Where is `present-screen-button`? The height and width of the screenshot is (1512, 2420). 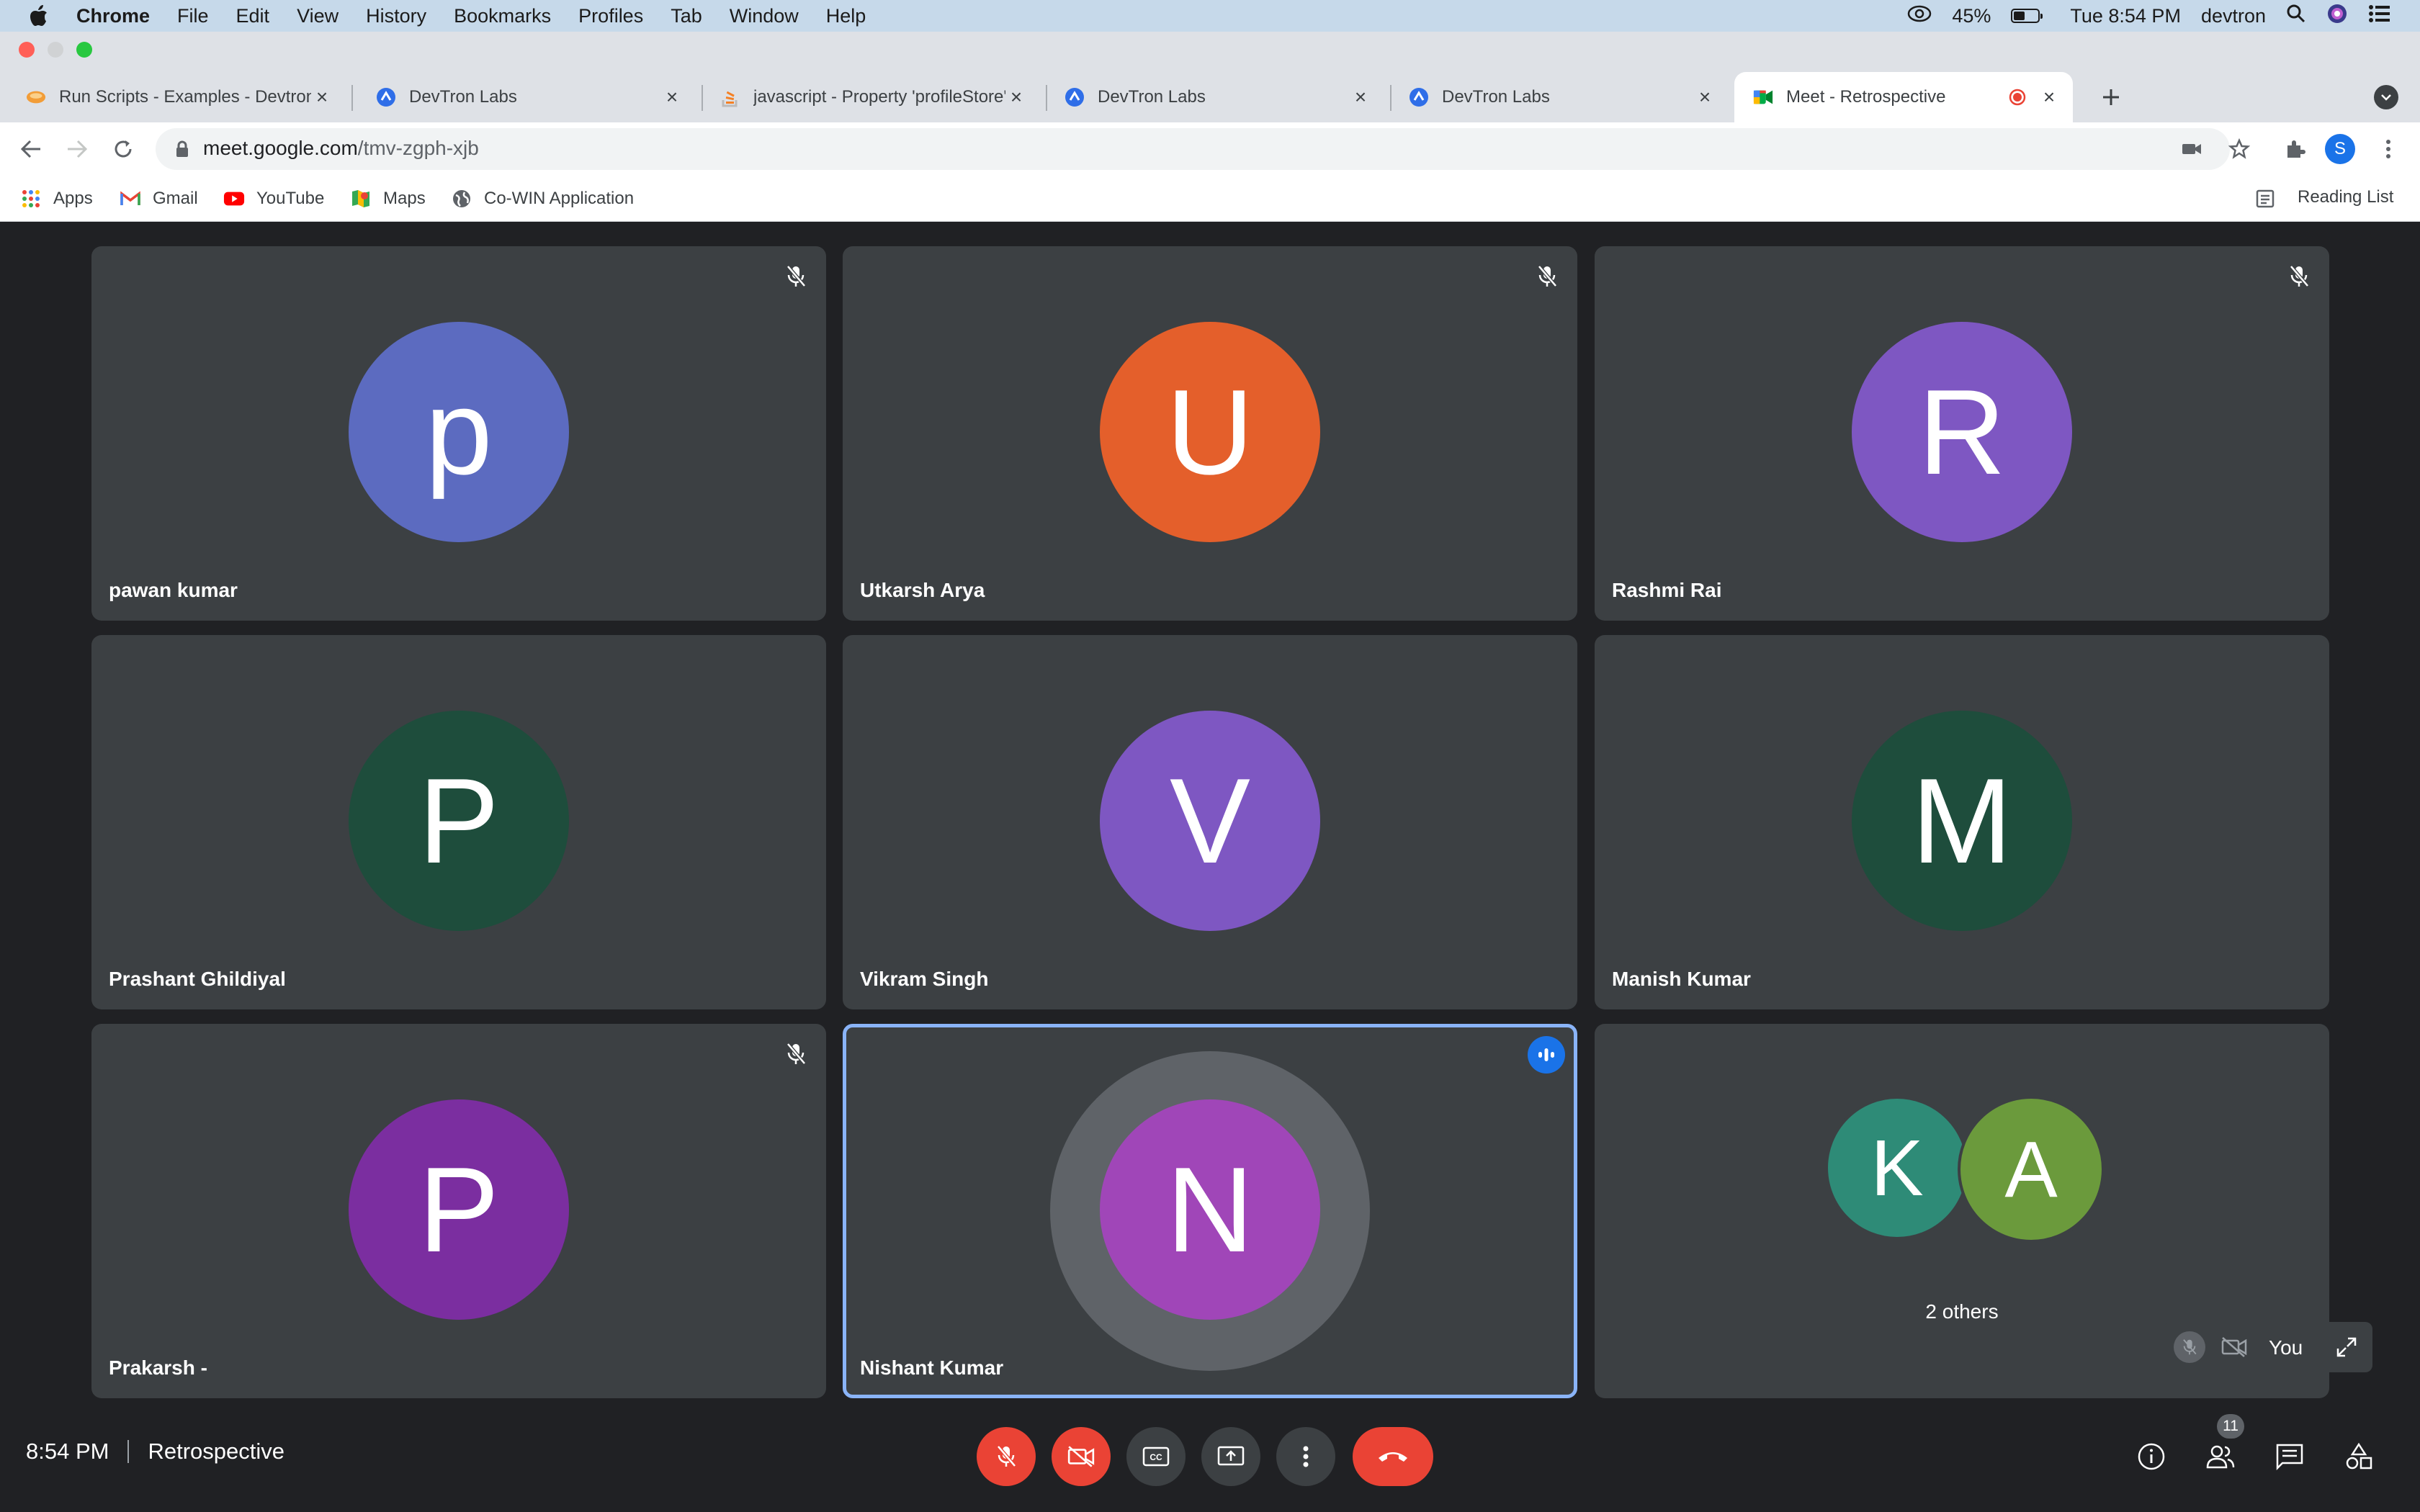
present-screen-button is located at coordinates (1230, 1456).